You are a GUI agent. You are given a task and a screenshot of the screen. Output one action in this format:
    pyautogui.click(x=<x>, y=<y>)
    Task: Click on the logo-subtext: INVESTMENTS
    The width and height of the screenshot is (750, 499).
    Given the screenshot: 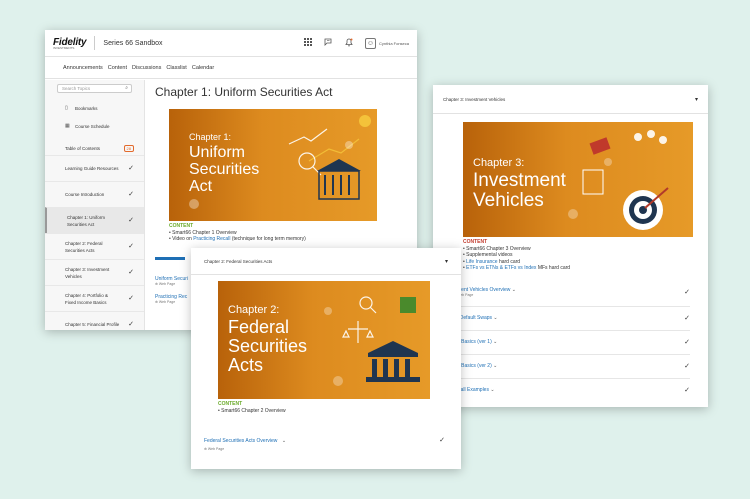 What is the action you would take?
    pyautogui.click(x=64, y=47)
    